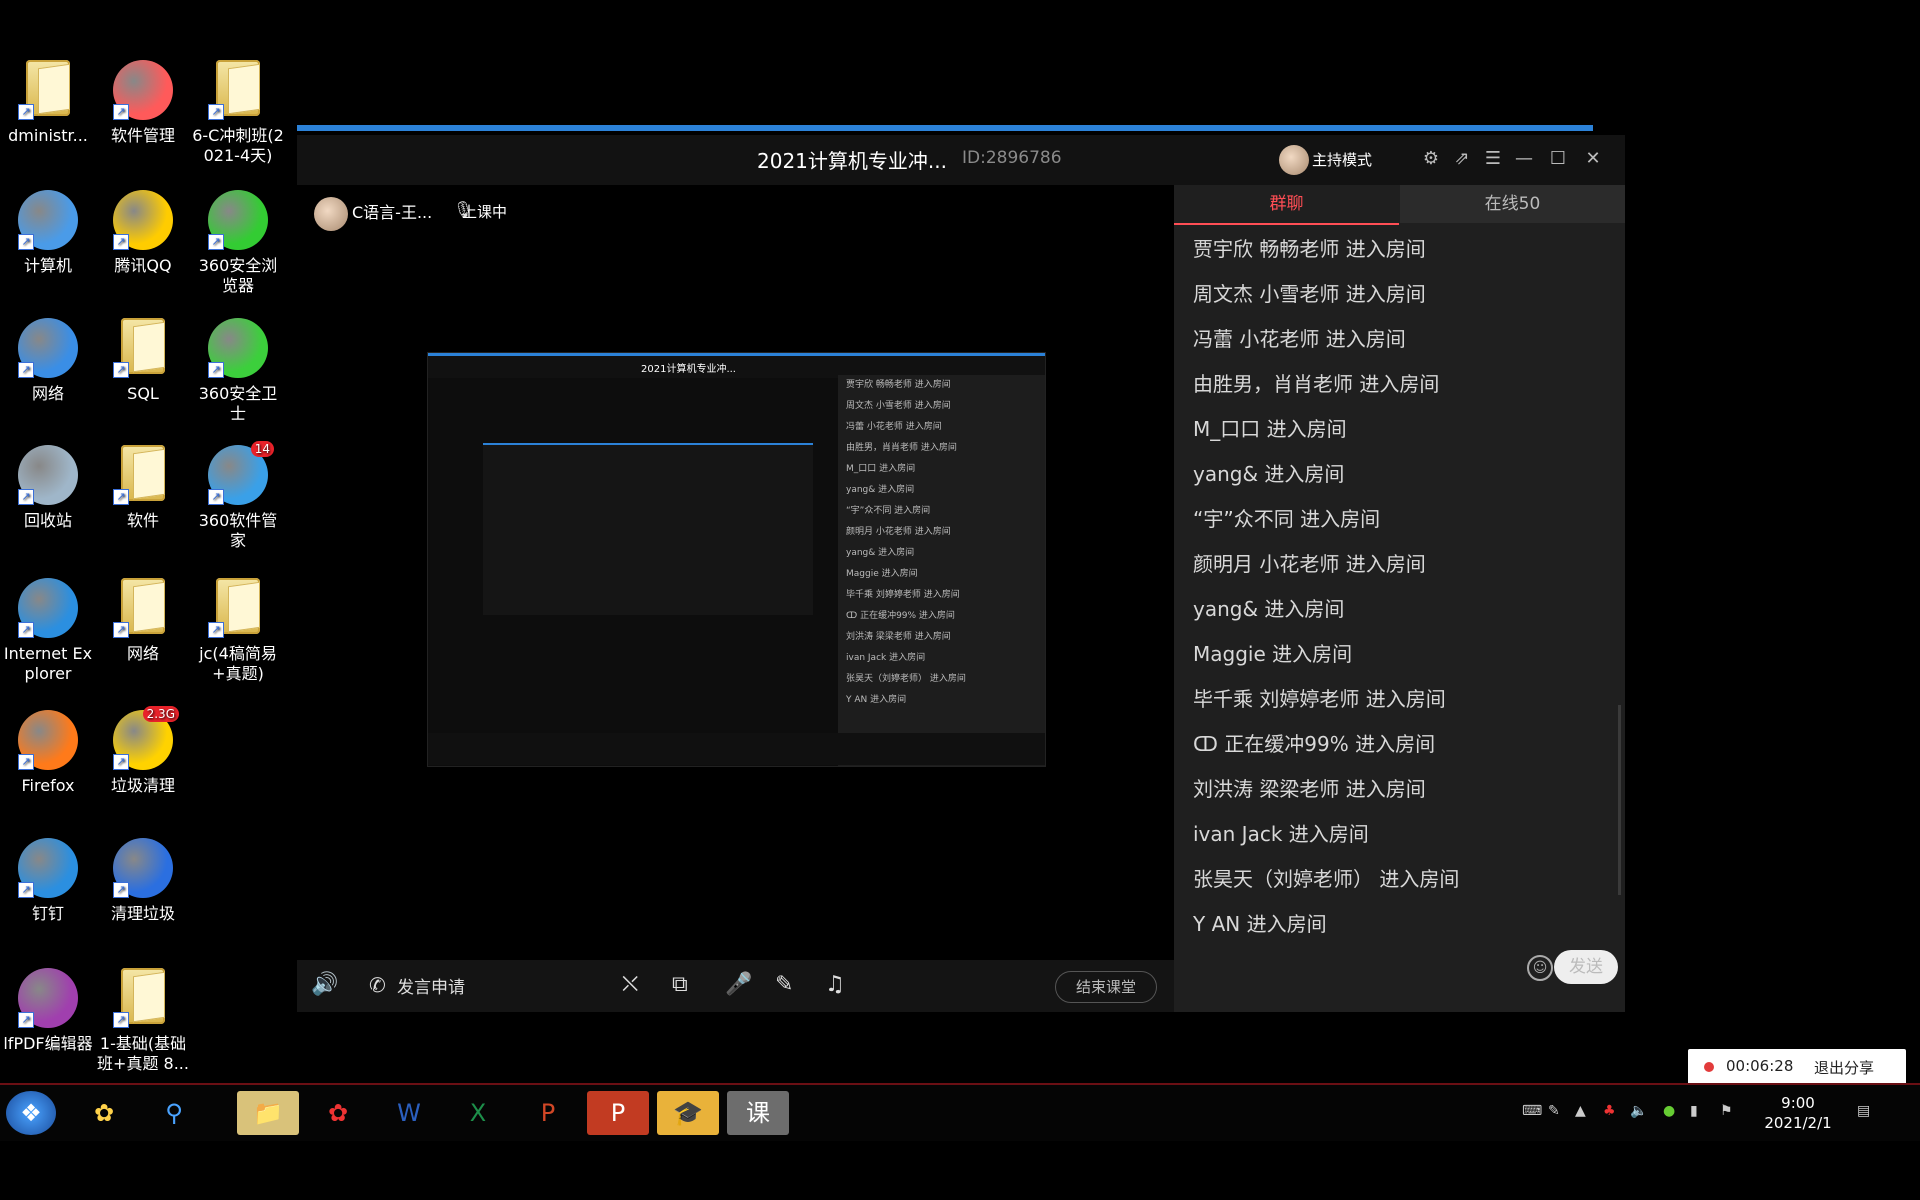 Image resolution: width=1920 pixels, height=1200 pixels. What do you see at coordinates (48, 998) in the screenshot?
I see `pdf-editor-icon: ↗` at bounding box center [48, 998].